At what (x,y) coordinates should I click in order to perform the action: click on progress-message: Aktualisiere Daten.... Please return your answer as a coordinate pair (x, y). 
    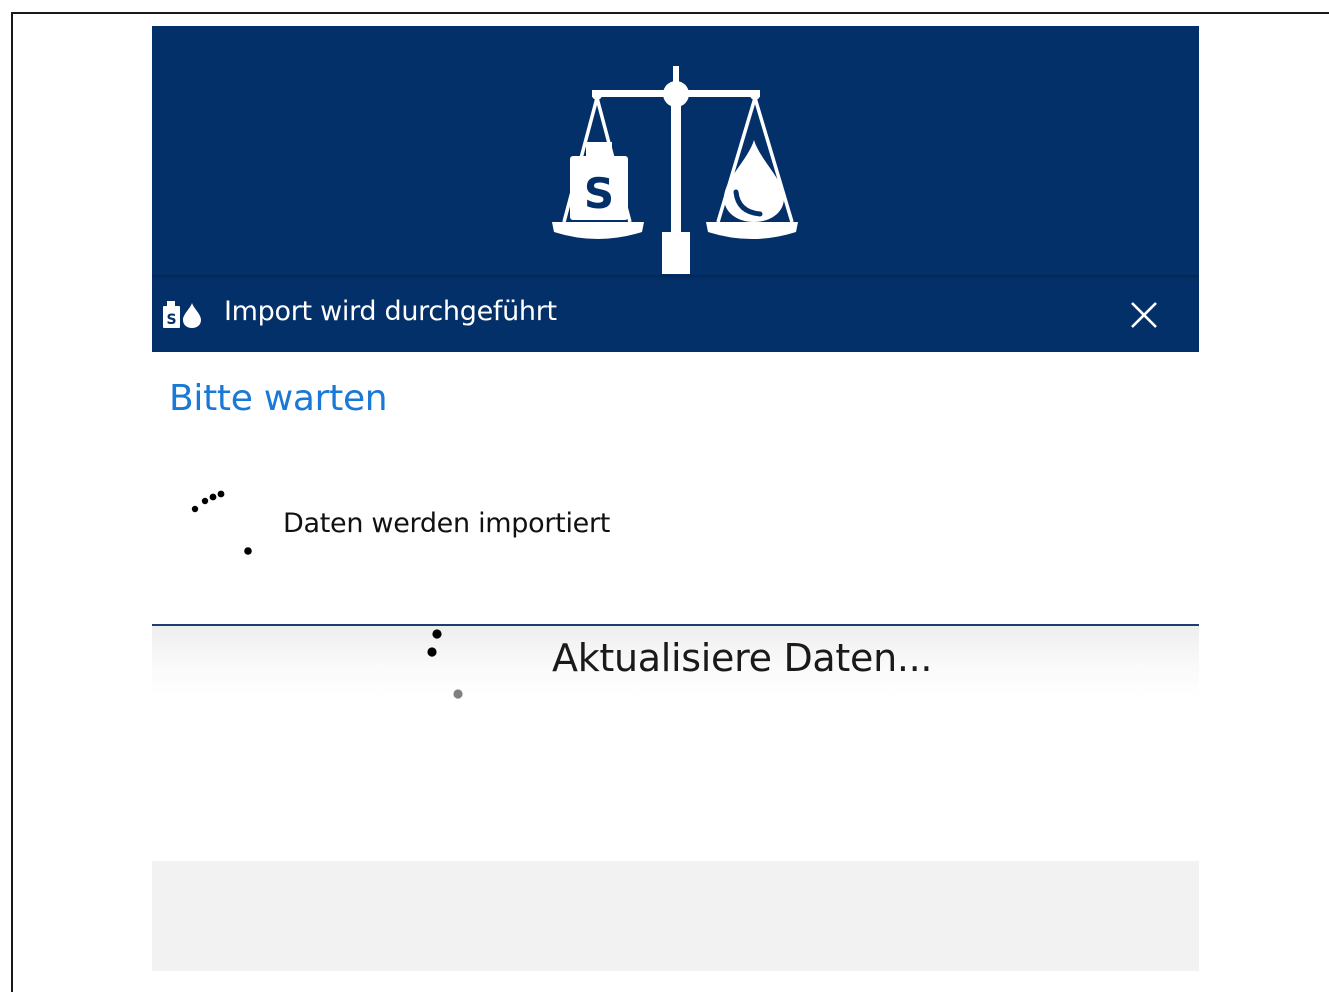
    Looking at the image, I should click on (742, 658).